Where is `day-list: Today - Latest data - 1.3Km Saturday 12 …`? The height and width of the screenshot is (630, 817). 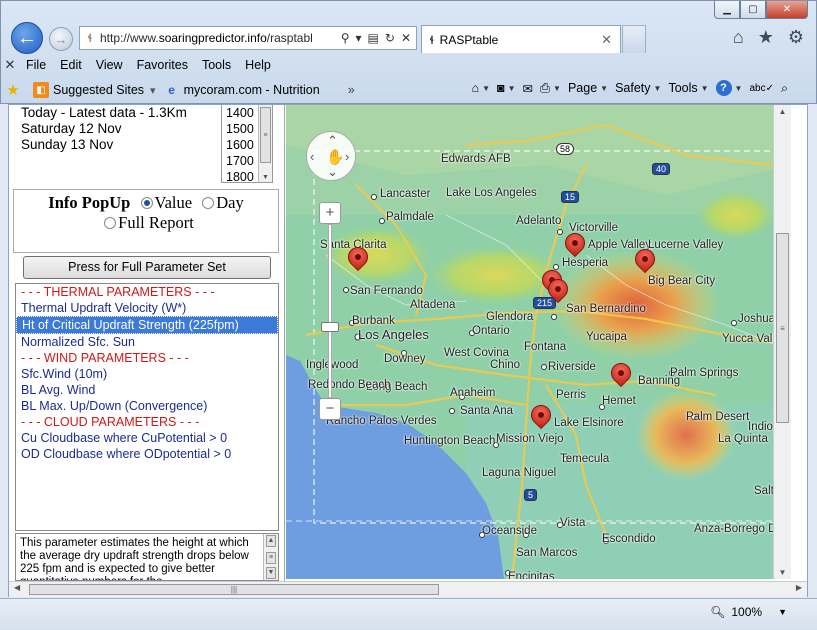 day-list: Today - Latest data - 1.3Km Saturday 12 … is located at coordinates (118, 144).